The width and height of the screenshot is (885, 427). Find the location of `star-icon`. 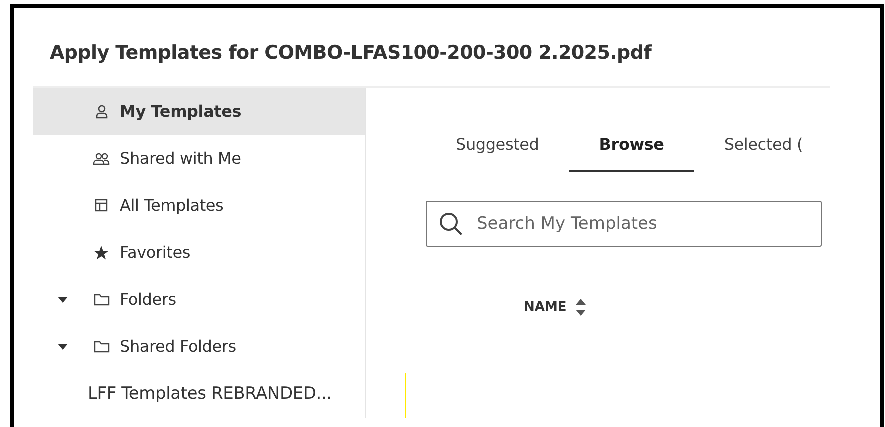

star-icon is located at coordinates (101, 253).